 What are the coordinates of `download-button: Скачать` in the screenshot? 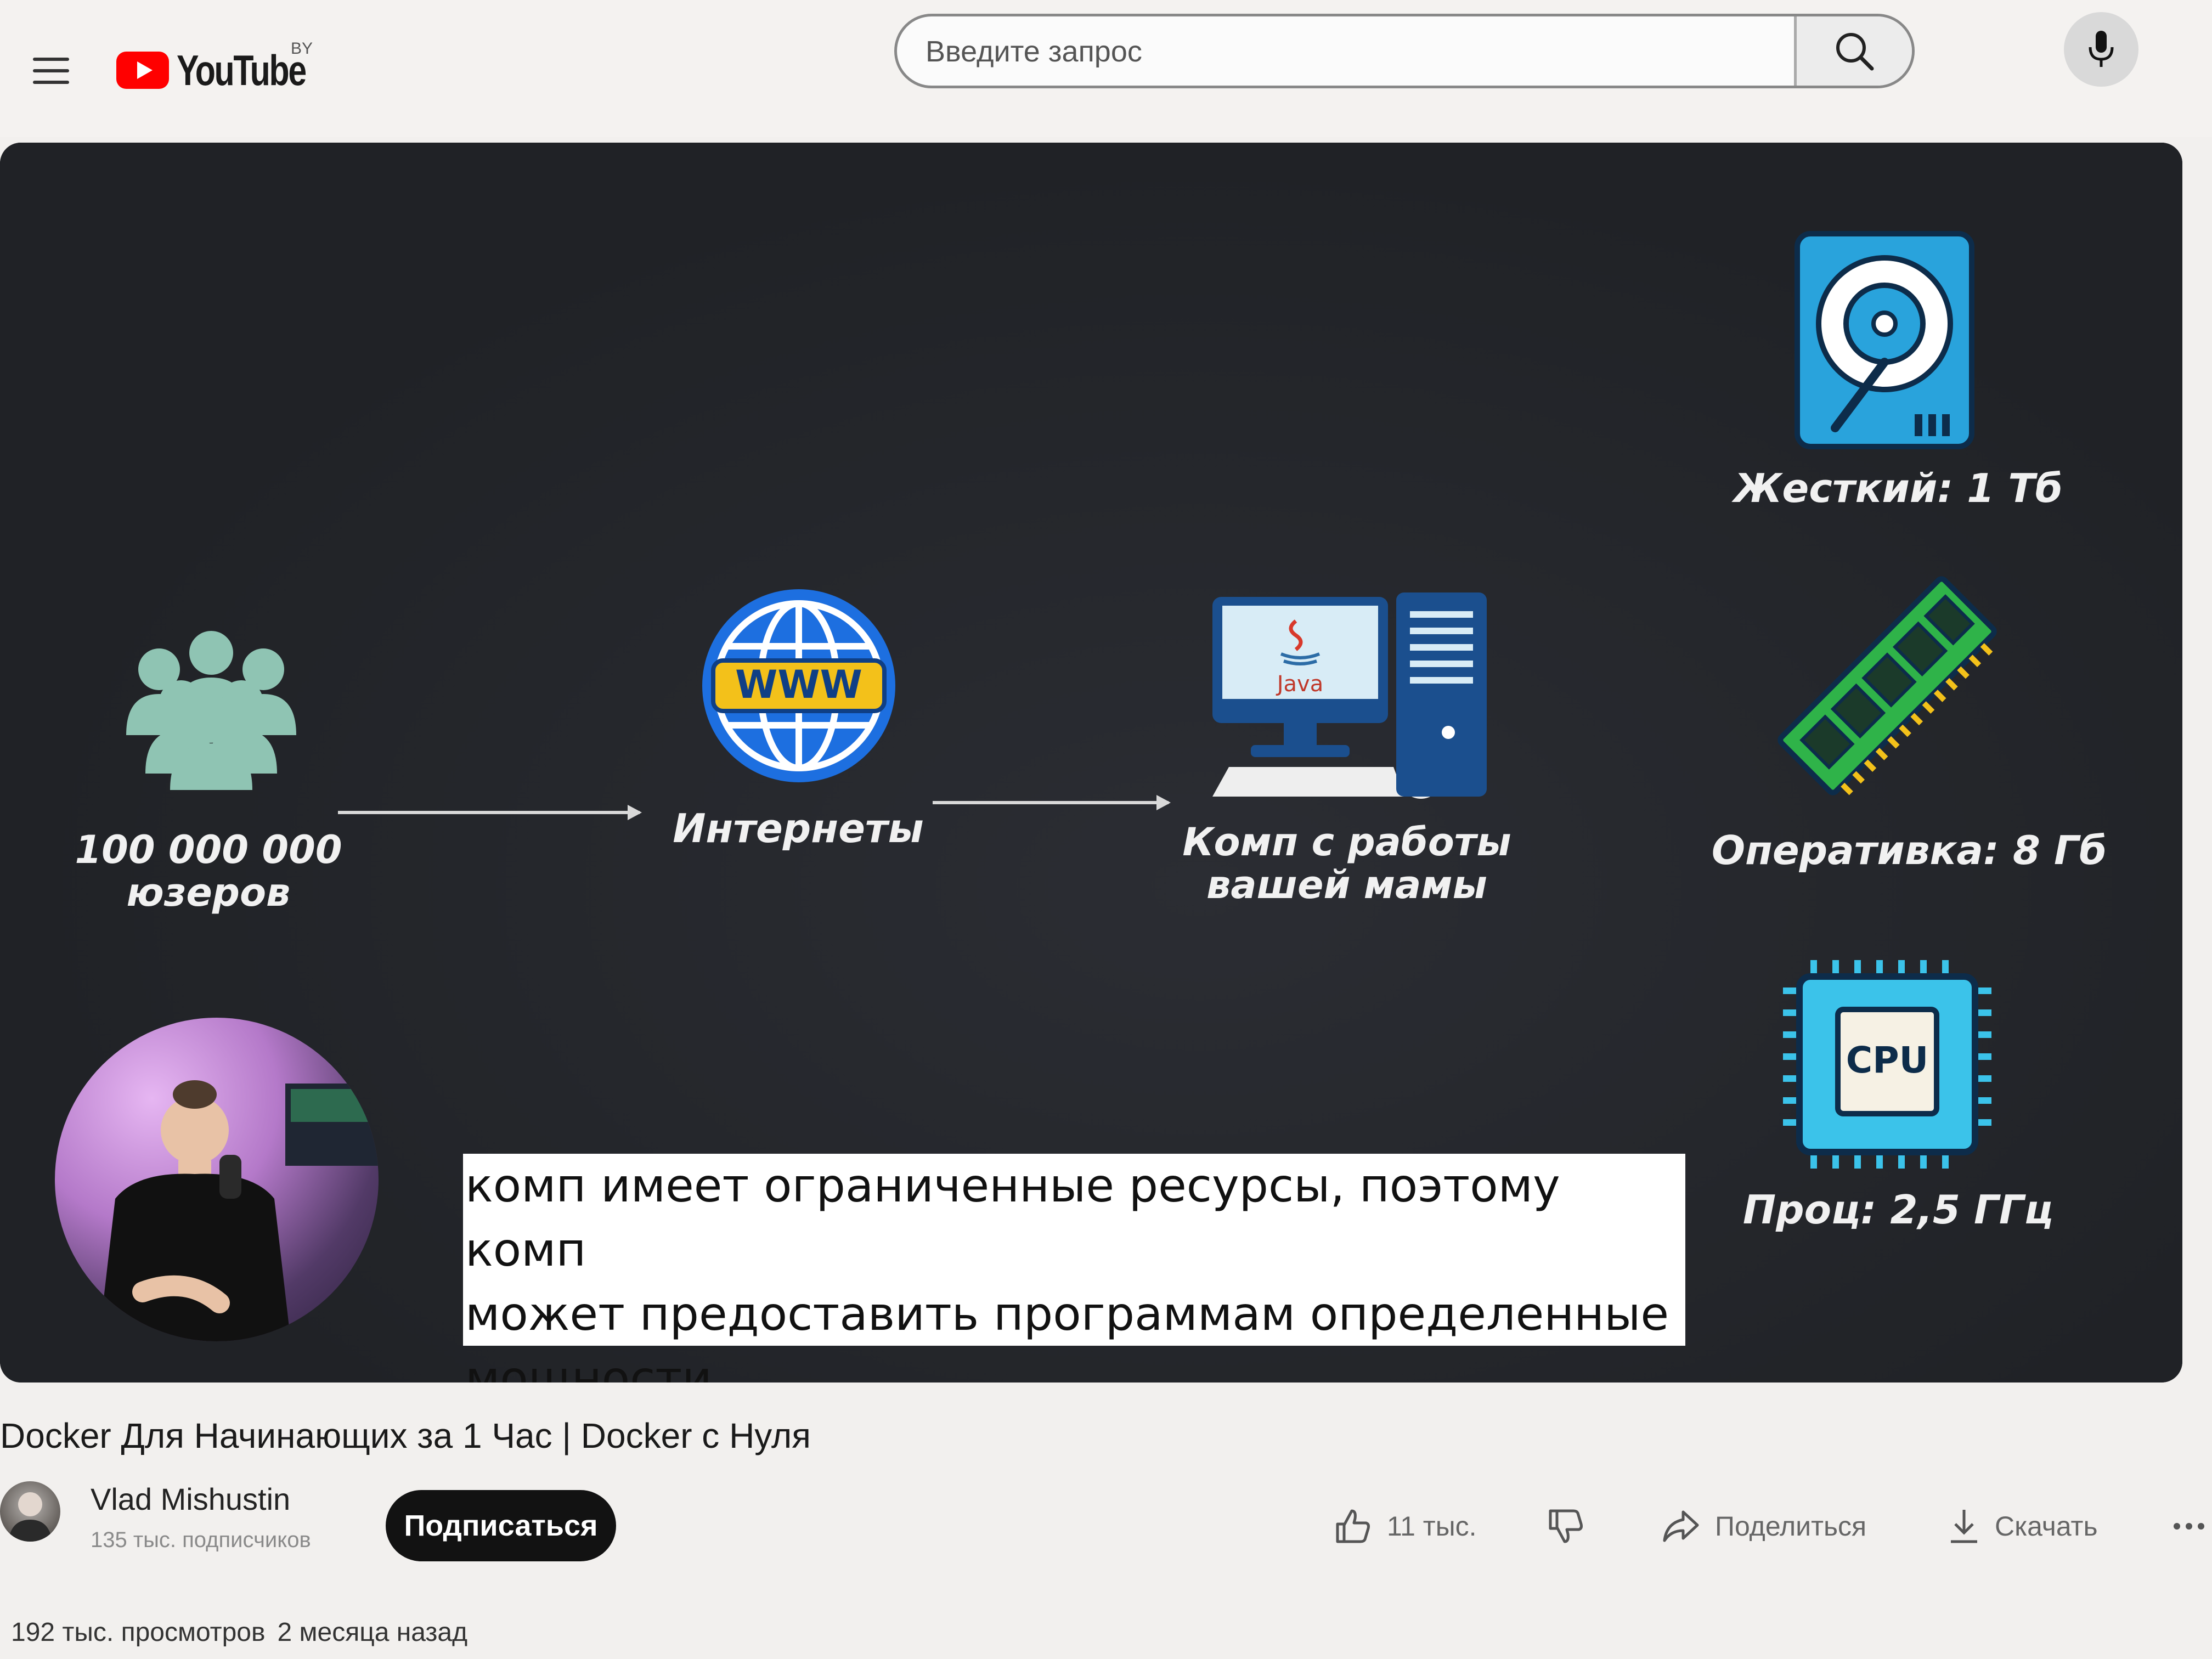 It's located at (2023, 1527).